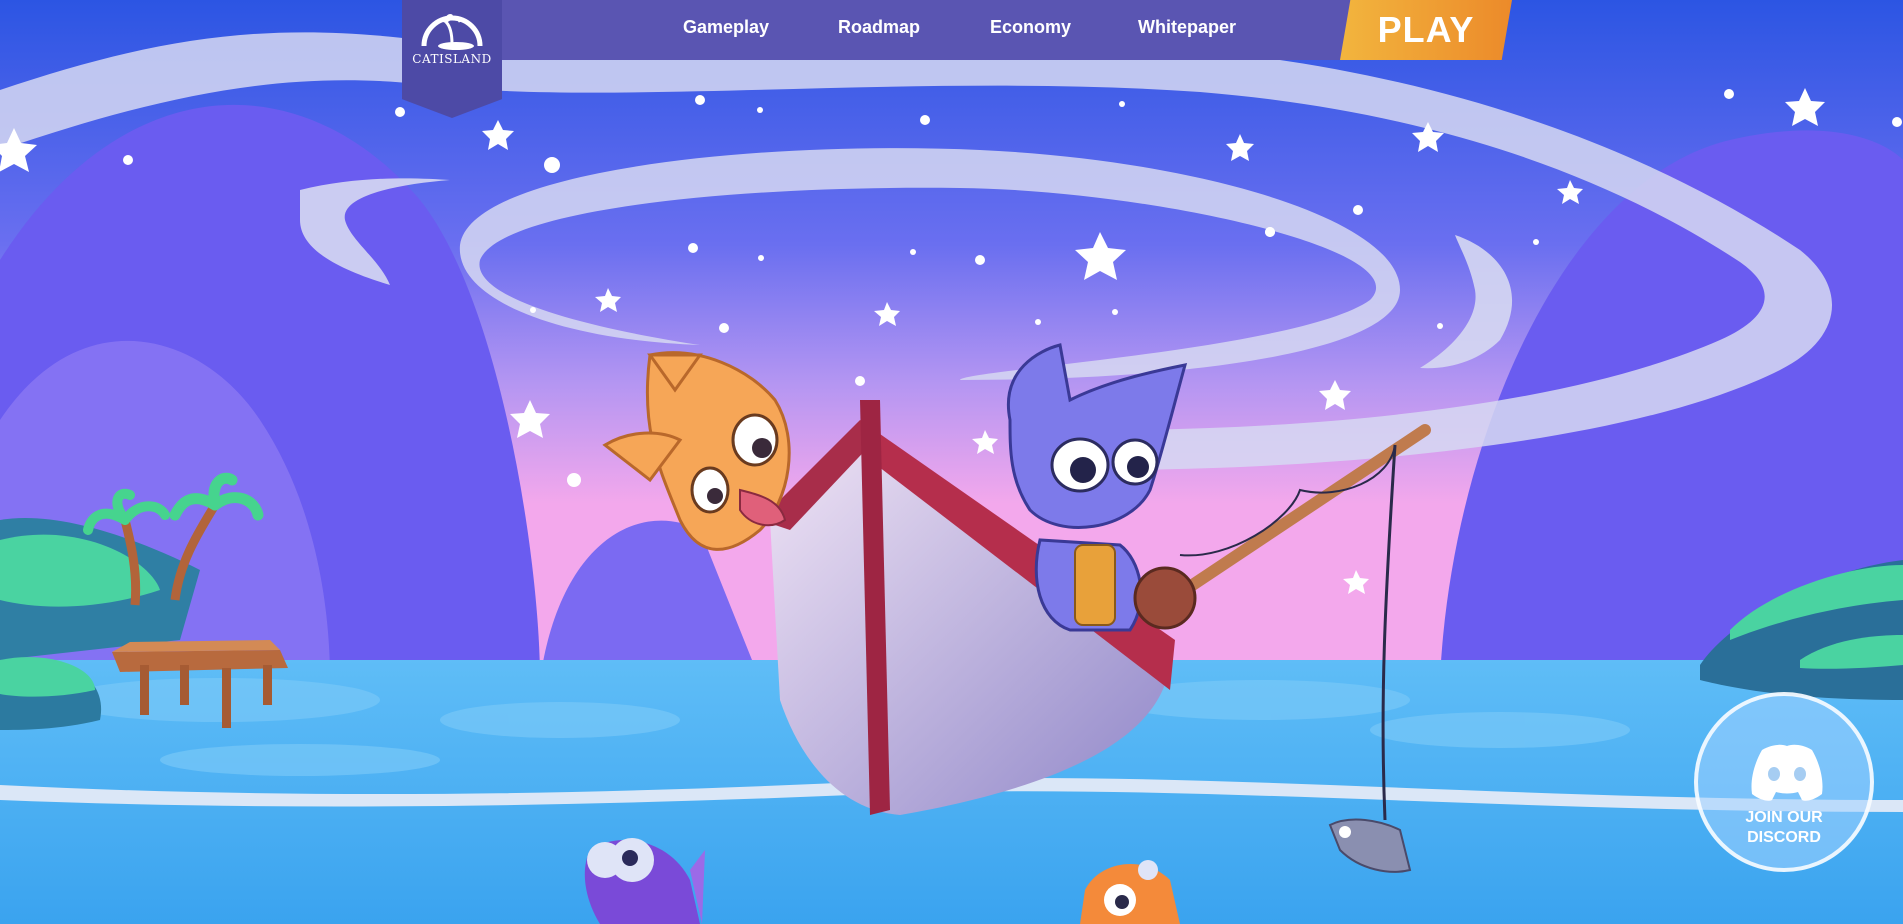 The height and width of the screenshot is (924, 1903). What do you see at coordinates (1187, 27) in the screenshot?
I see `nav-link-whitepaper: Whitepaper` at bounding box center [1187, 27].